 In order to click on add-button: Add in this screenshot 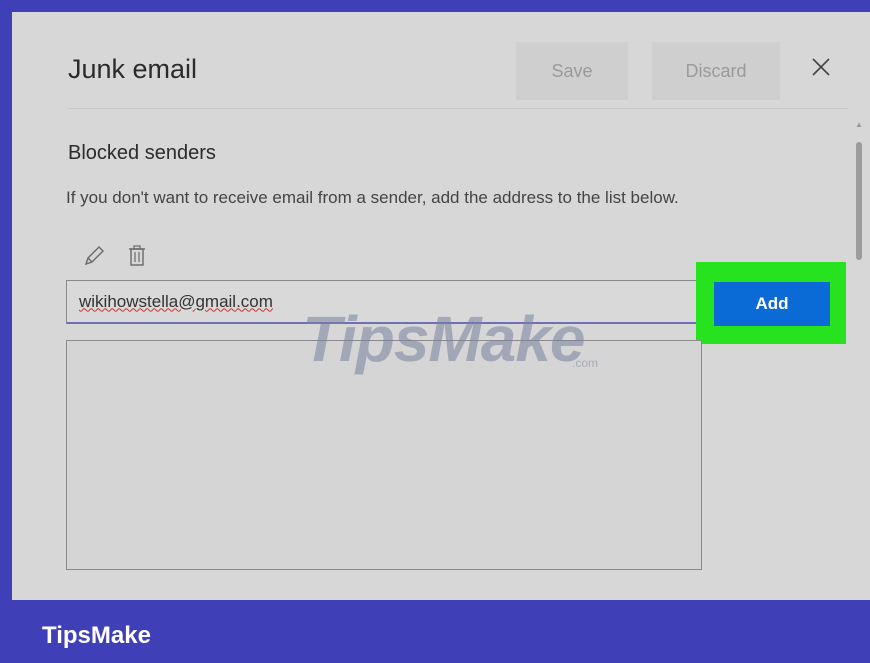, I will do `click(772, 304)`.